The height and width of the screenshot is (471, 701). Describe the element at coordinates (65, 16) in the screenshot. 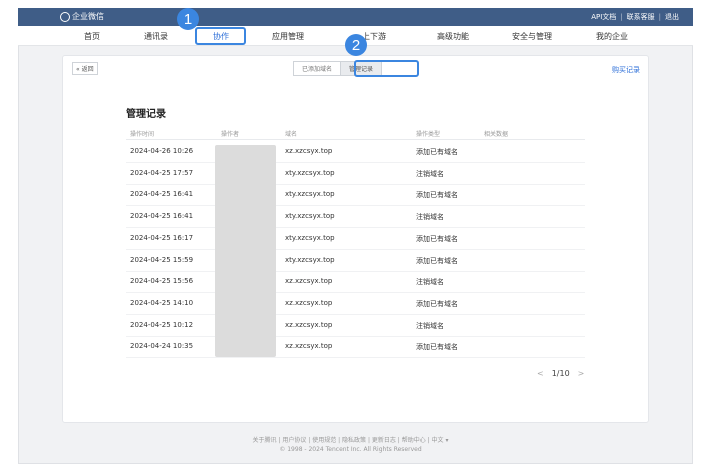

I see `logo-icon` at that location.